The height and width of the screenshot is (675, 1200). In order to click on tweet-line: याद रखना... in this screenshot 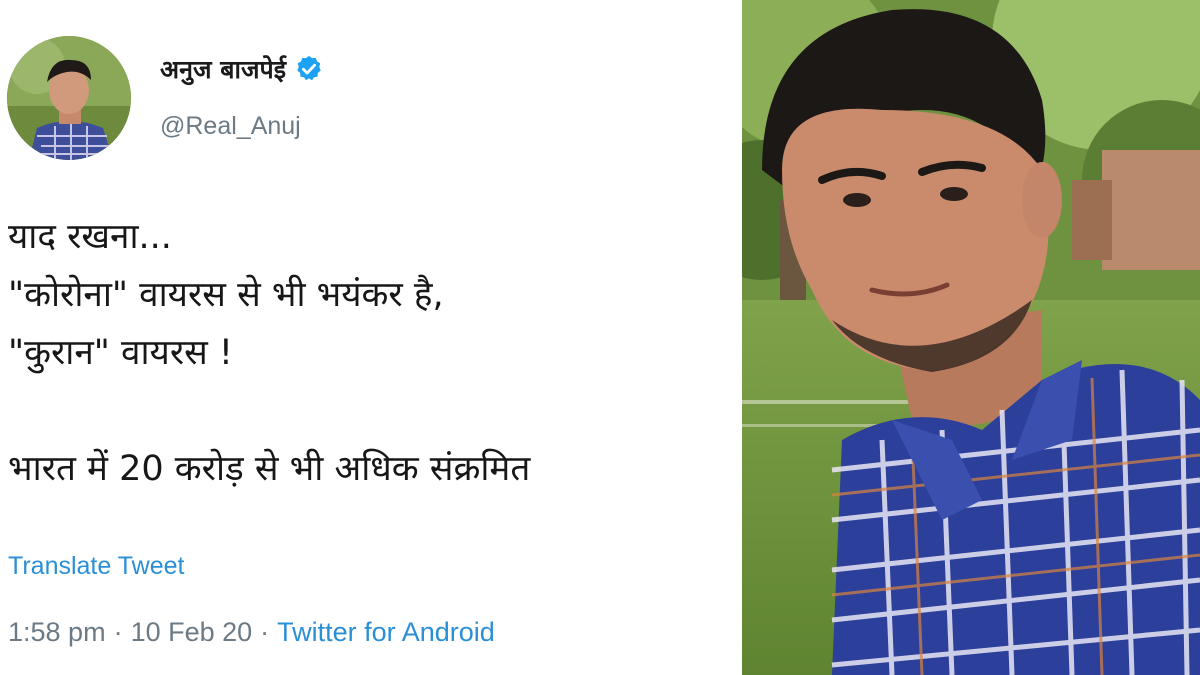, I will do `click(90, 237)`.